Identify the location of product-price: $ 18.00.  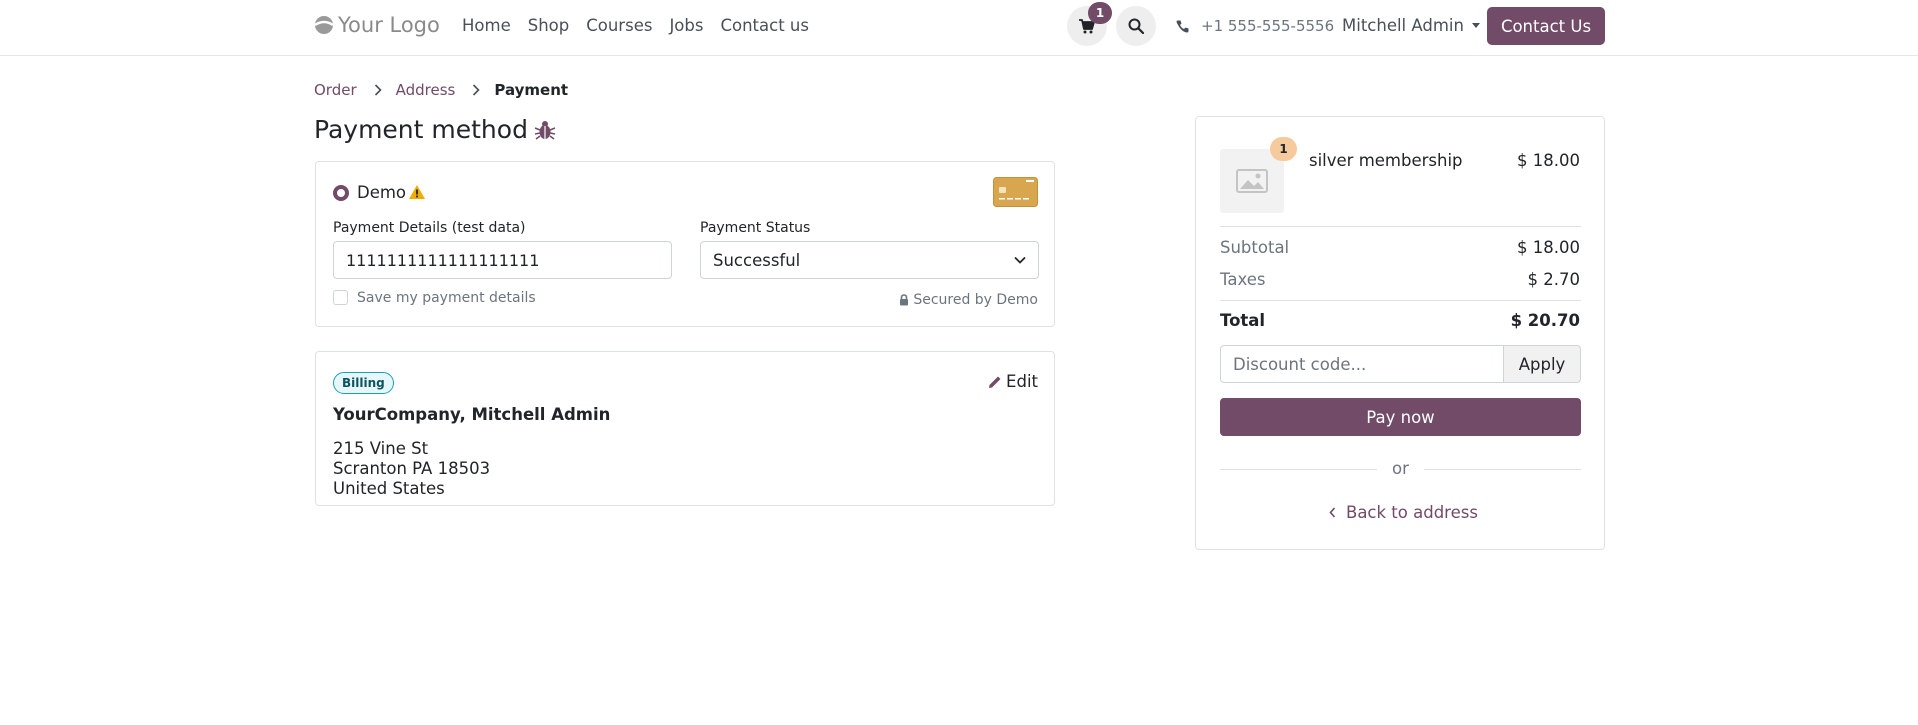
(1548, 160).